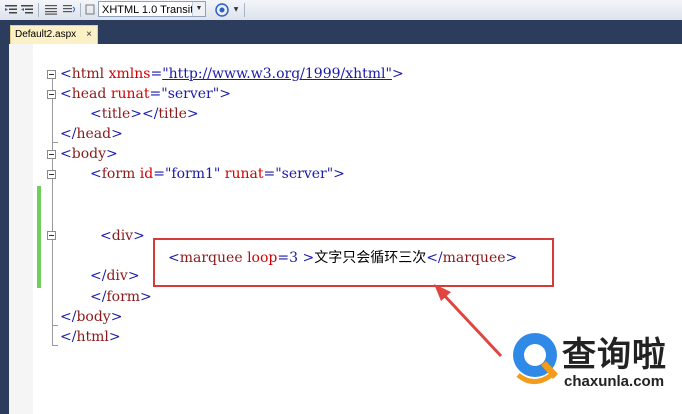  I want to click on magnifier-logo-icon, so click(535, 358).